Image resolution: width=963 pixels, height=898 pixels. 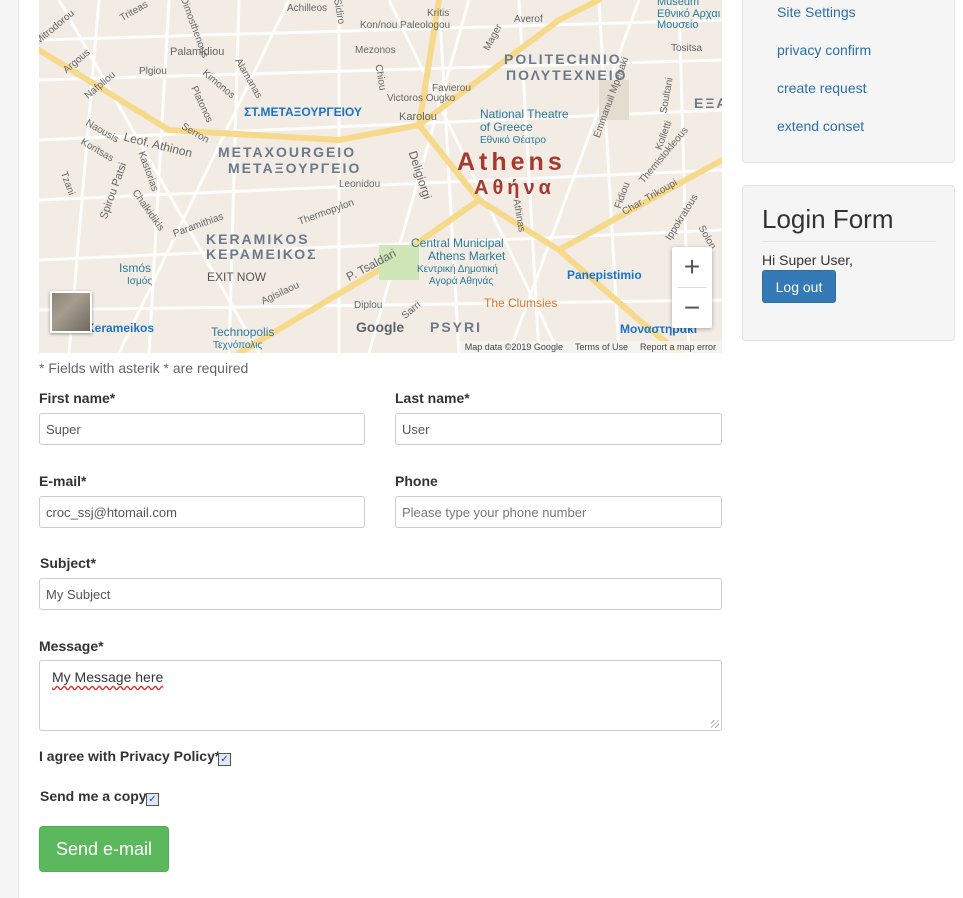 I want to click on phone-input, so click(x=558, y=512).